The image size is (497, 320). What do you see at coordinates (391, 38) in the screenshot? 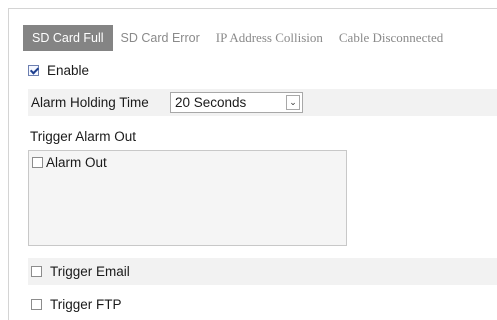
I see `tab-cable-disconnected: Cable Disconnected` at bounding box center [391, 38].